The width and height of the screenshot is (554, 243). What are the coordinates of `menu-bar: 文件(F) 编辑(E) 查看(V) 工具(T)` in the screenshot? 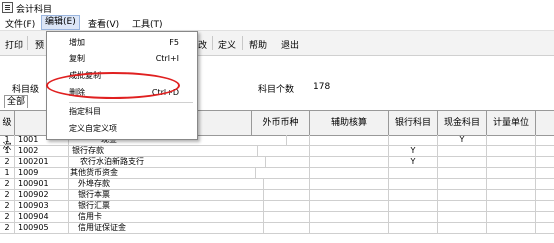 It's located at (277, 23).